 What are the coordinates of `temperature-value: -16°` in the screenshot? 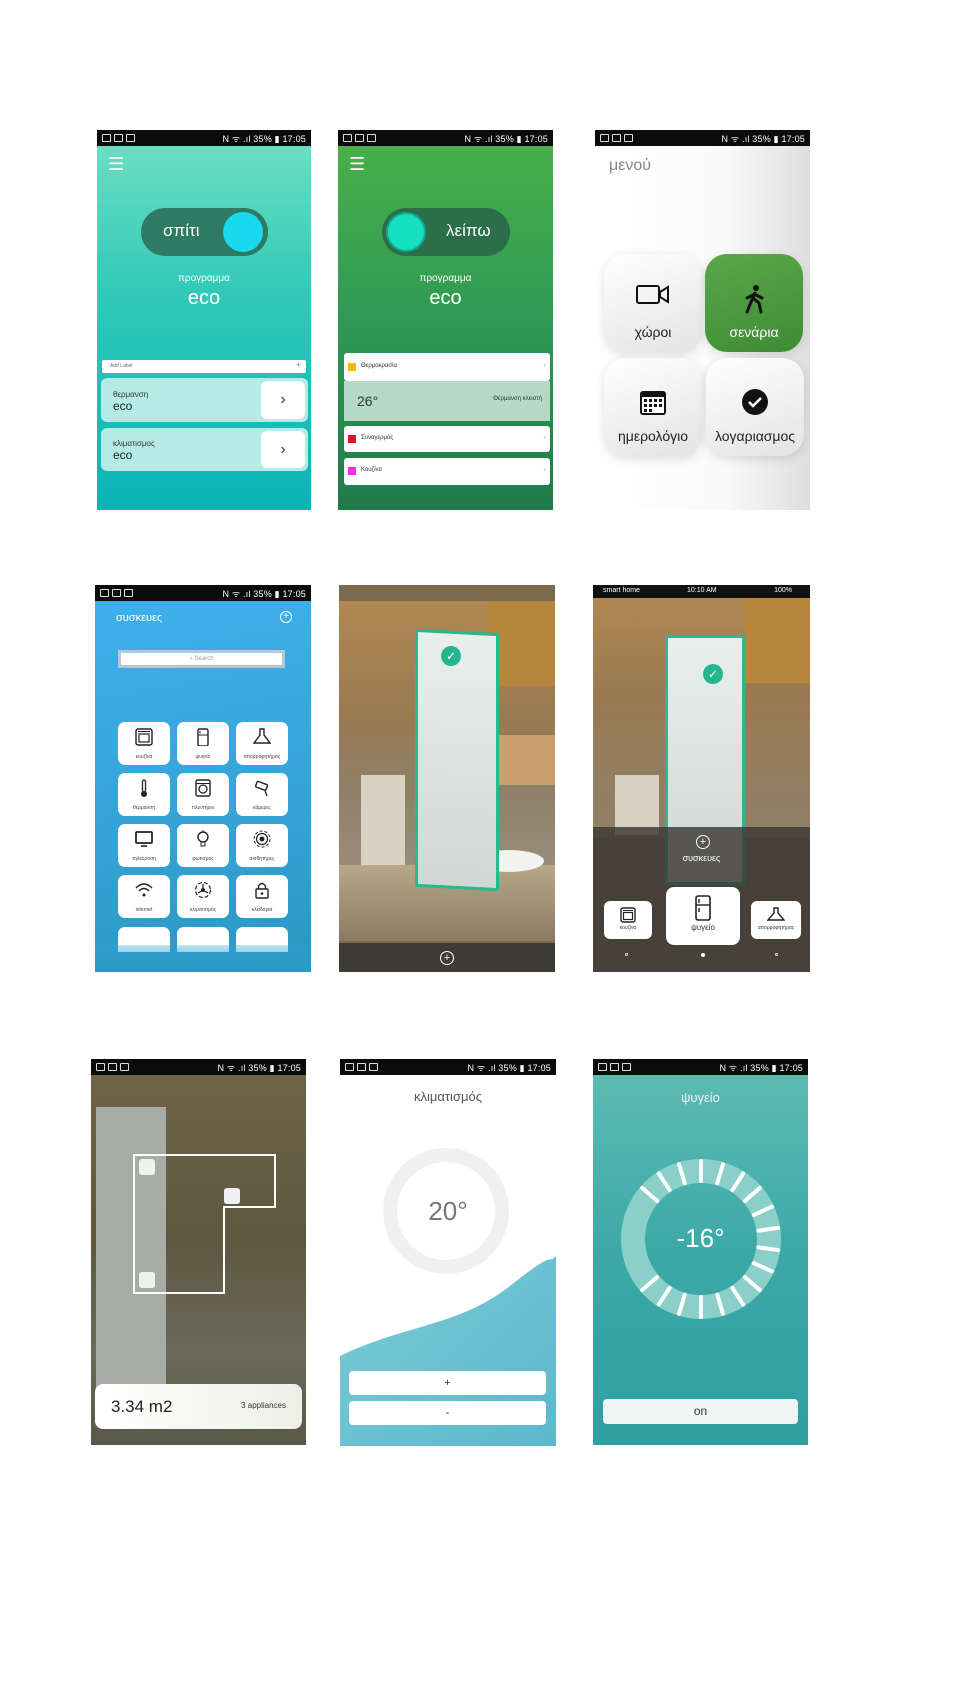 It's located at (700, 1238).